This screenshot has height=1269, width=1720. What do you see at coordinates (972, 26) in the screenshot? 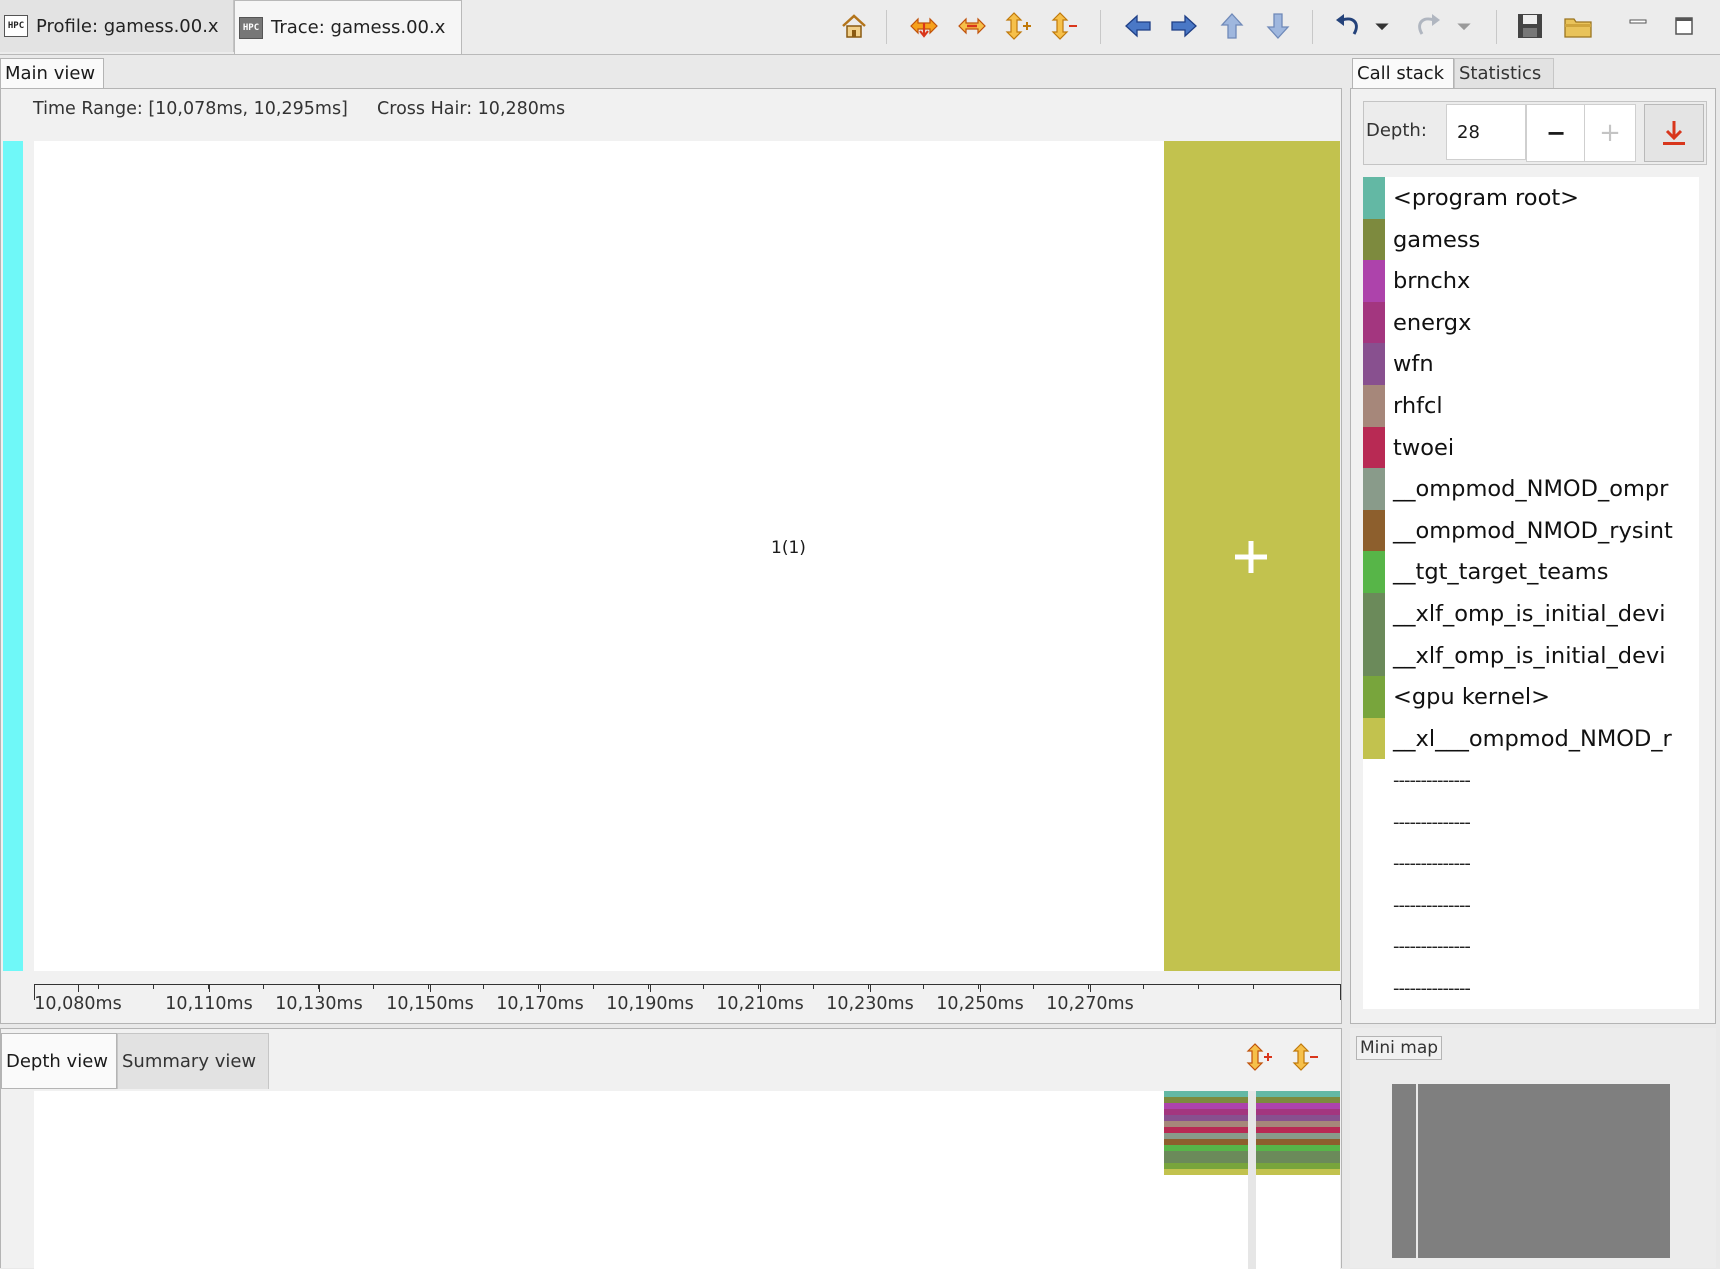
I see `zoom-out-horizontal-button` at bounding box center [972, 26].